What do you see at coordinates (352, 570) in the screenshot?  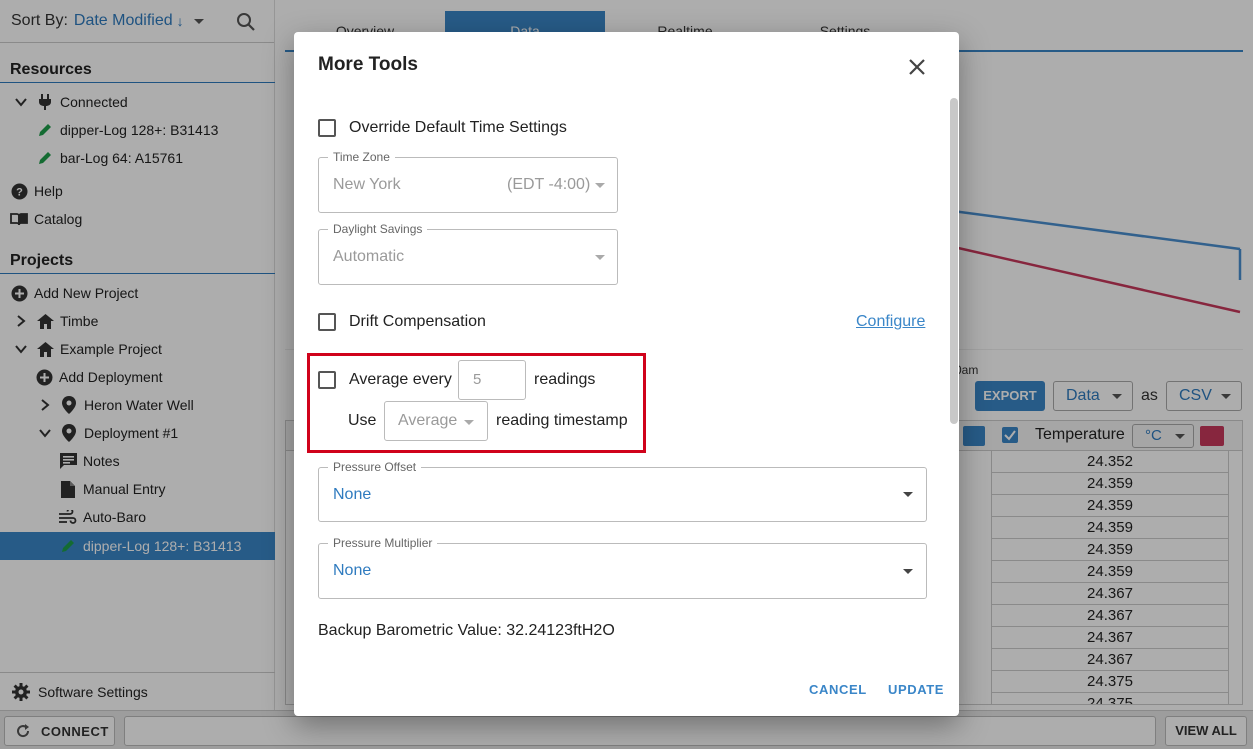 I see `pressure-multiplier-value: None` at bounding box center [352, 570].